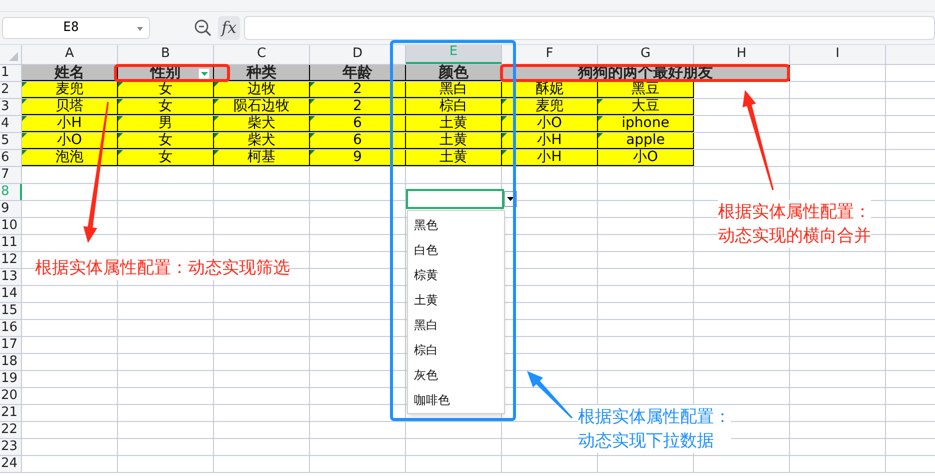 The width and height of the screenshot is (935, 476). Describe the element at coordinates (358, 73) in the screenshot. I see `header-cell: 年龄` at that location.